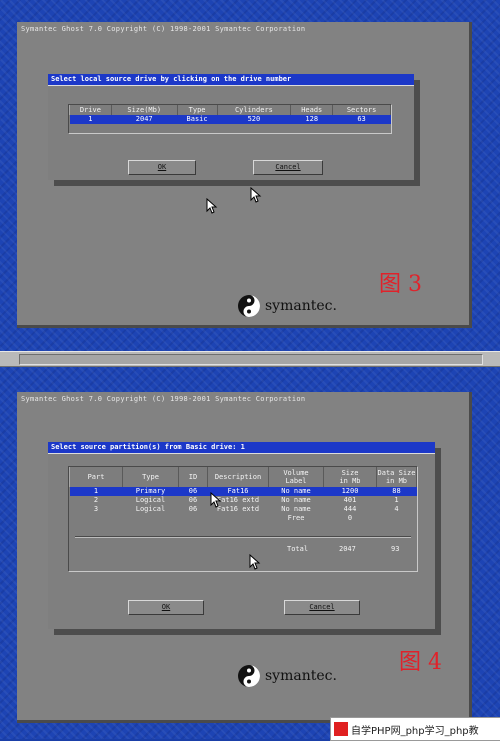  What do you see at coordinates (243, 491) in the screenshot?
I see `table-row: 1 Primary 06 Fat16 No name 1200 88` at bounding box center [243, 491].